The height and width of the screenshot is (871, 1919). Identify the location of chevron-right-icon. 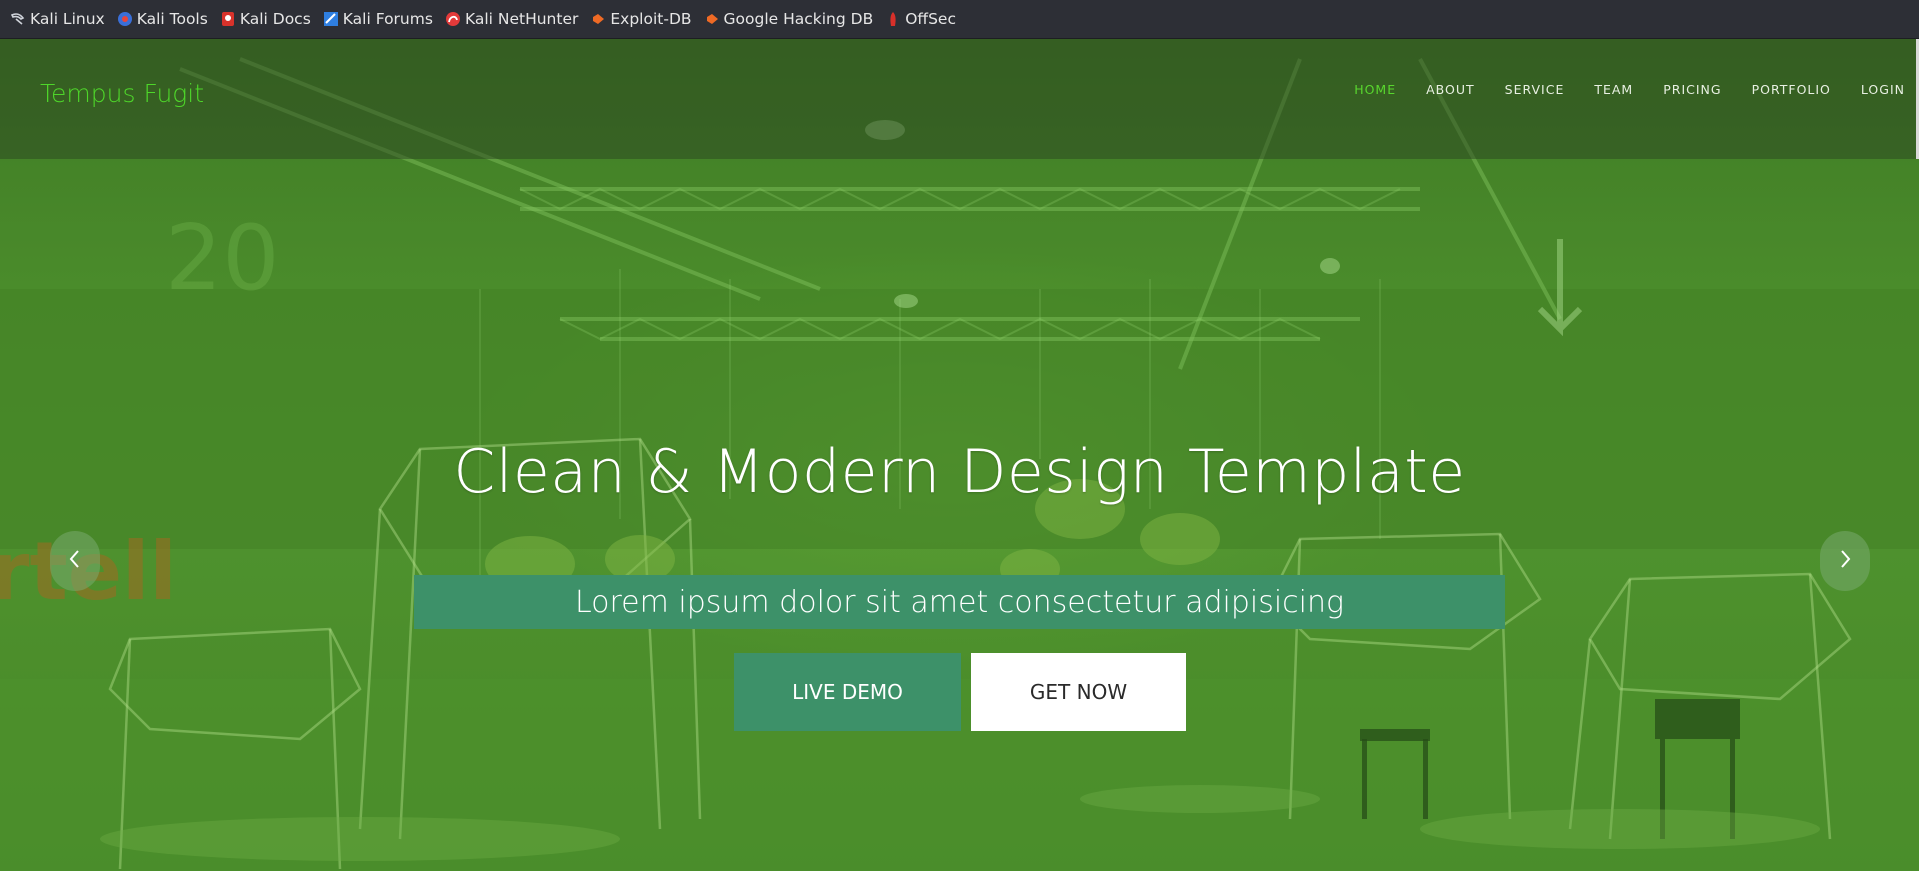
(1845, 561).